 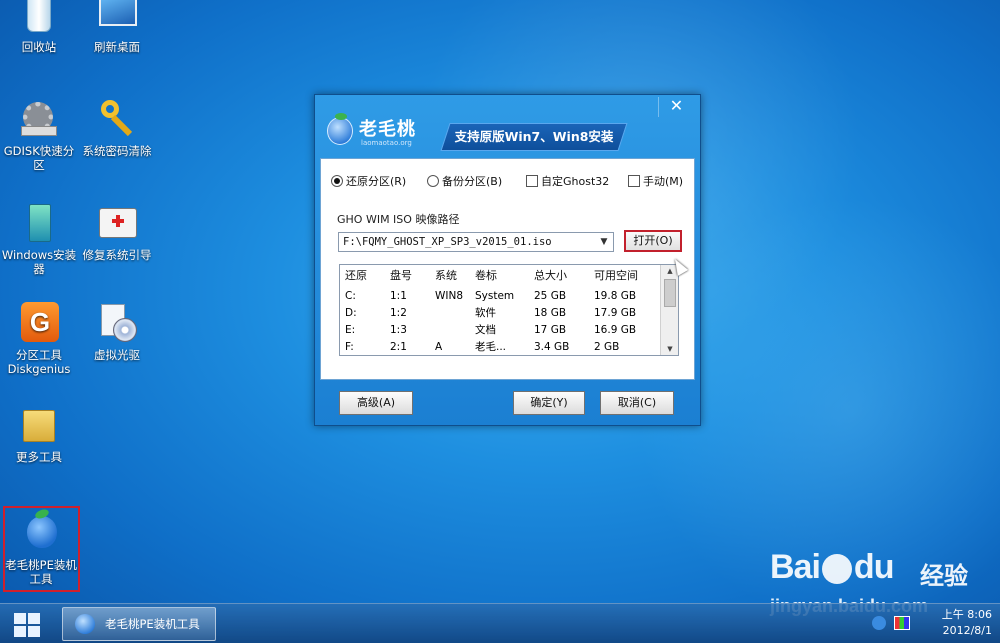 I want to click on ok-button: 确定(Y), so click(x=549, y=403).